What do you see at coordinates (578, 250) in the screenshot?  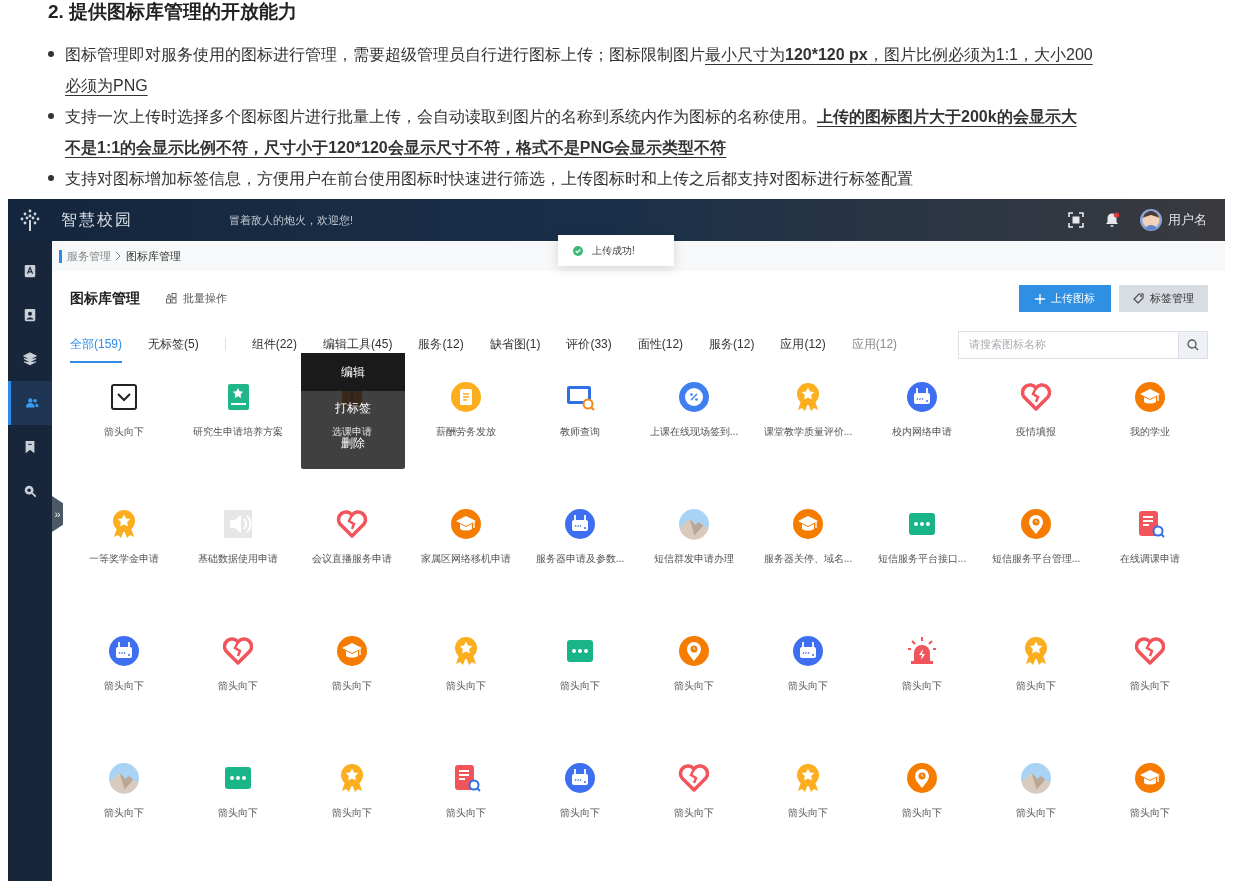 I see `check-circle-icon` at bounding box center [578, 250].